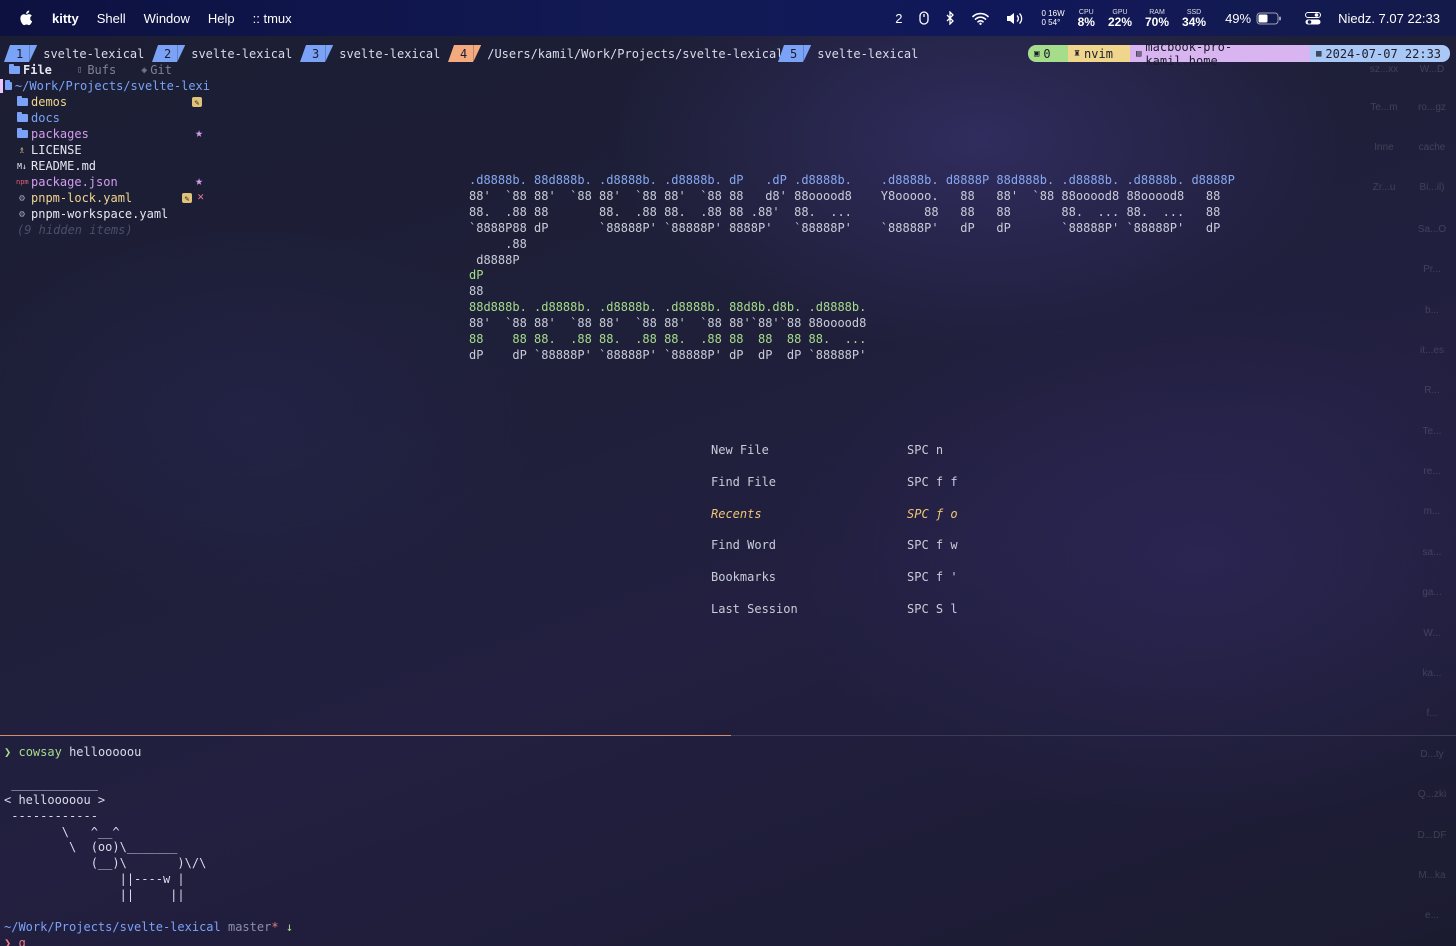  What do you see at coordinates (111, 18) in the screenshot?
I see `menu-shell: Shell` at bounding box center [111, 18].